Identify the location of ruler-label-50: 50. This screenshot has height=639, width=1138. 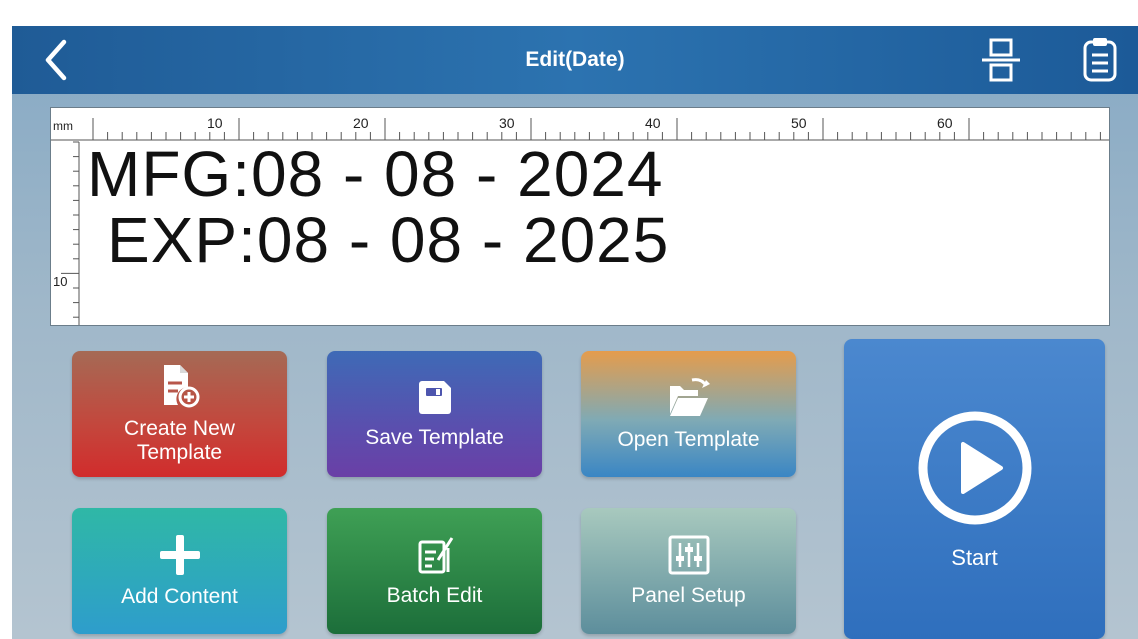
(799, 123).